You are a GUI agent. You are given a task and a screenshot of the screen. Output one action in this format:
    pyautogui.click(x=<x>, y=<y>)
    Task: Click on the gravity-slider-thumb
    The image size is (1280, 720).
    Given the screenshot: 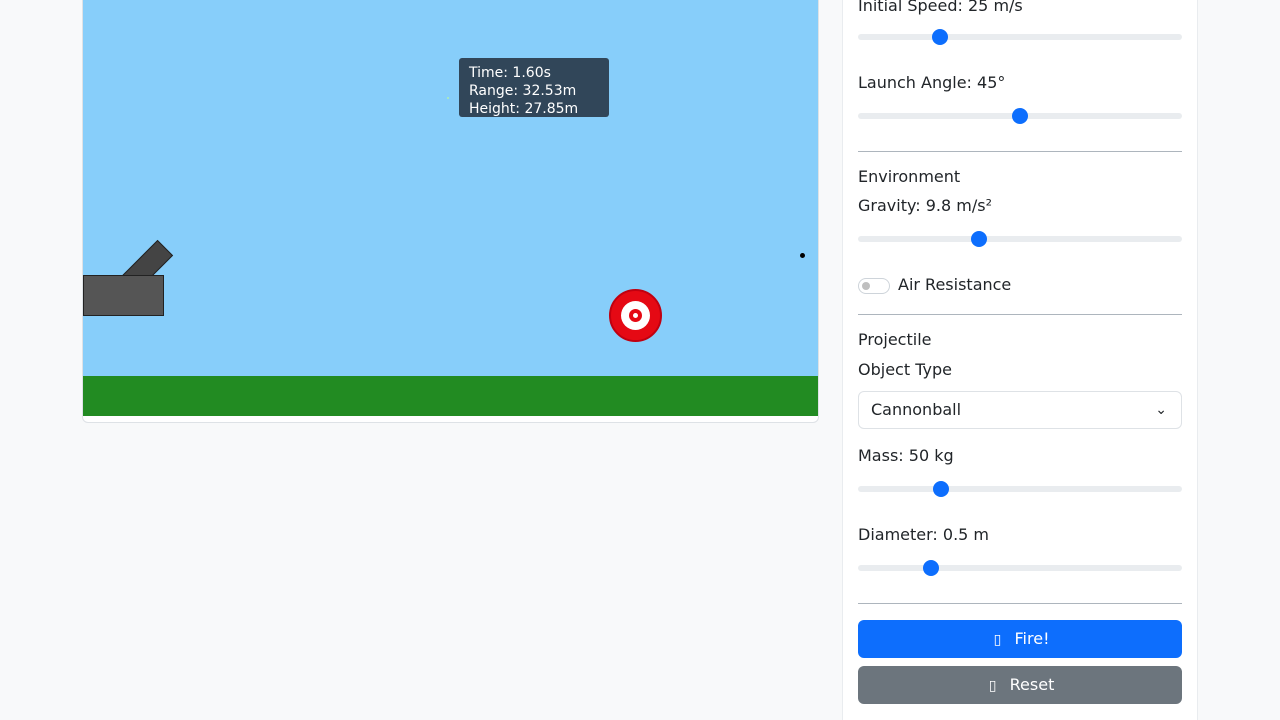 What is the action you would take?
    pyautogui.click(x=979, y=239)
    